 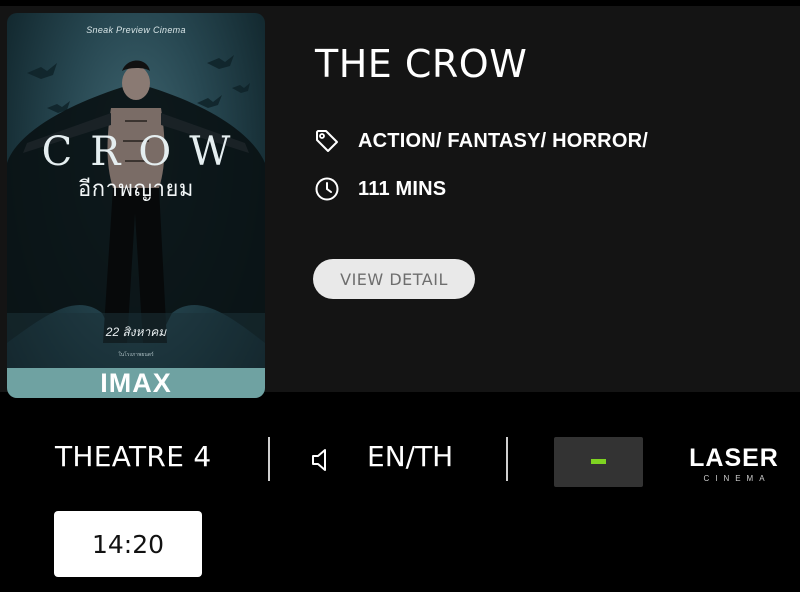 What do you see at coordinates (136, 355) in the screenshot?
I see `poster-credits: ในโรงภาพยนตร์` at bounding box center [136, 355].